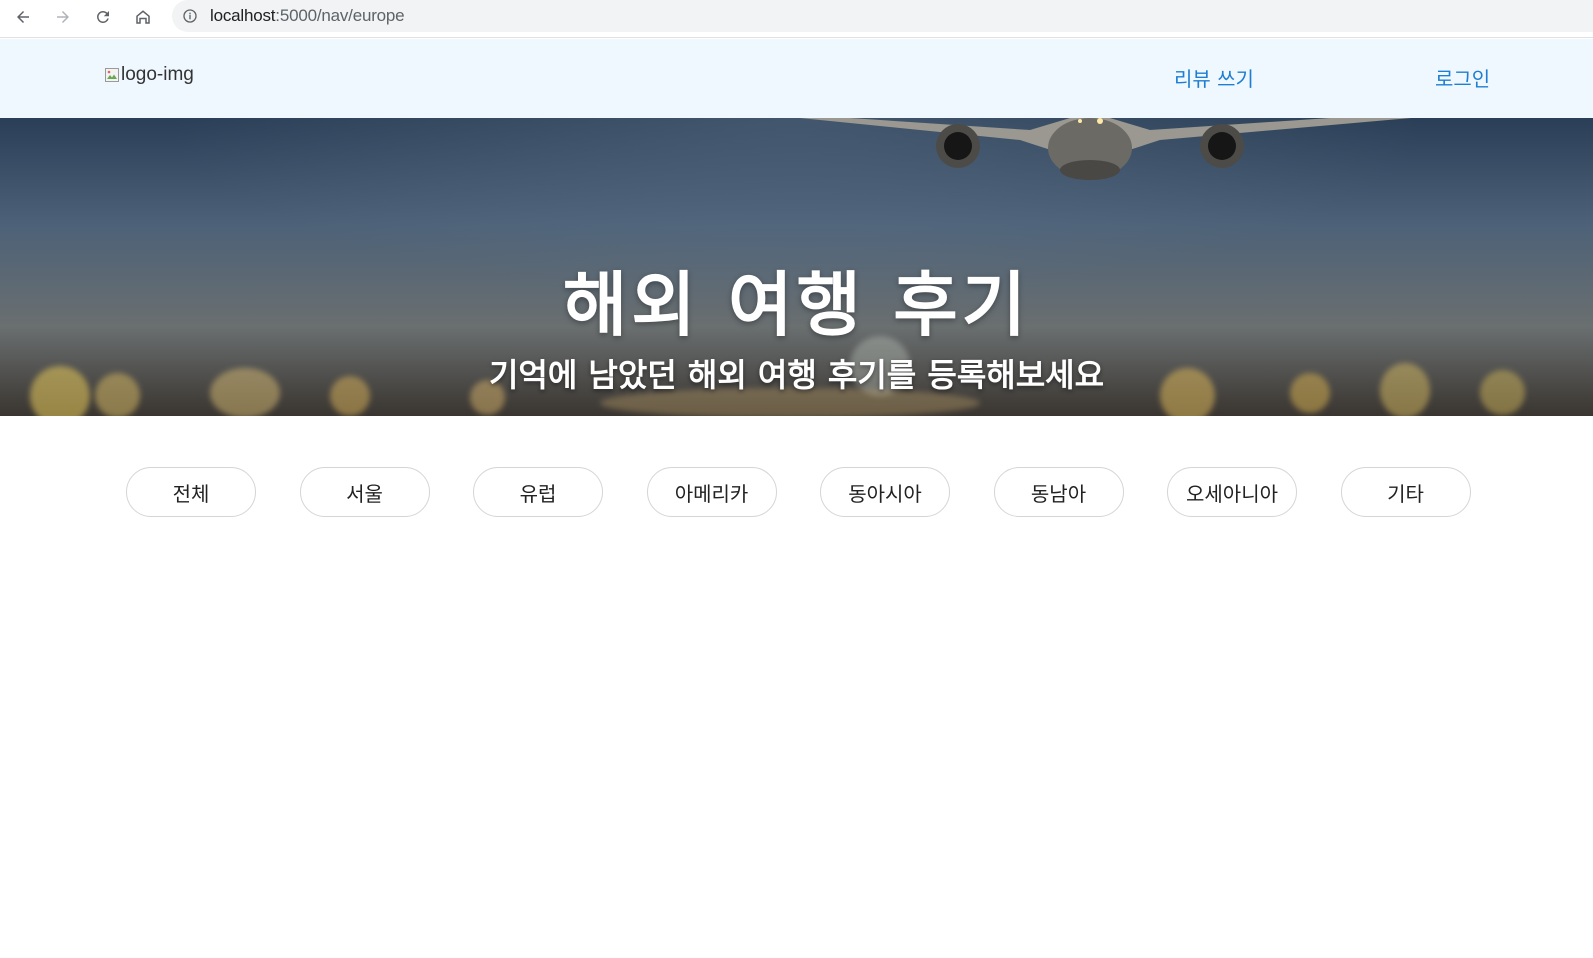  I want to click on arrow-right-icon, so click(63, 16).